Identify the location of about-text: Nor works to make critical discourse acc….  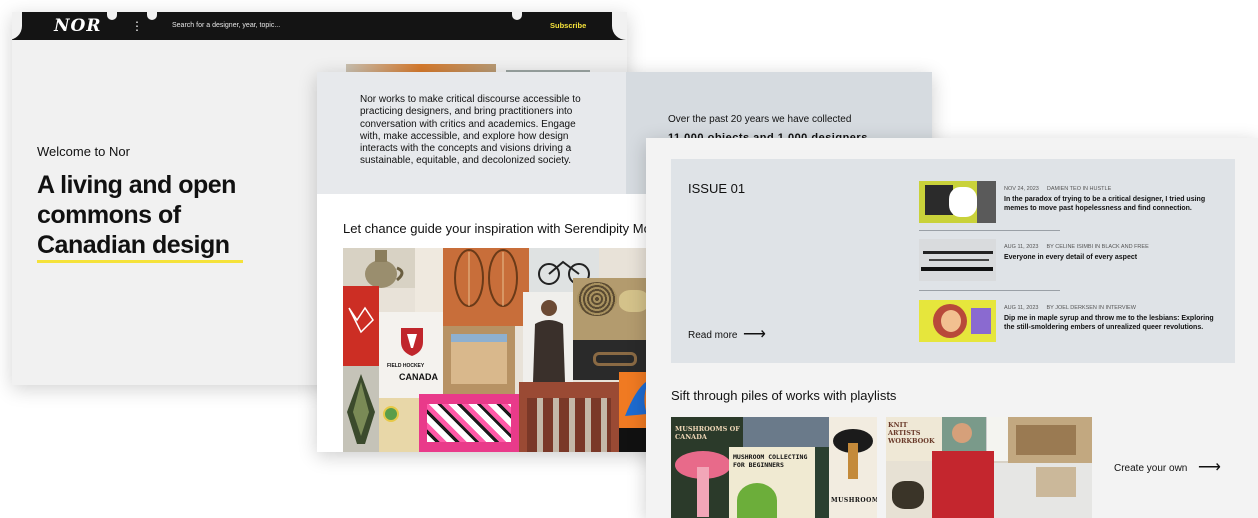
(470, 130).